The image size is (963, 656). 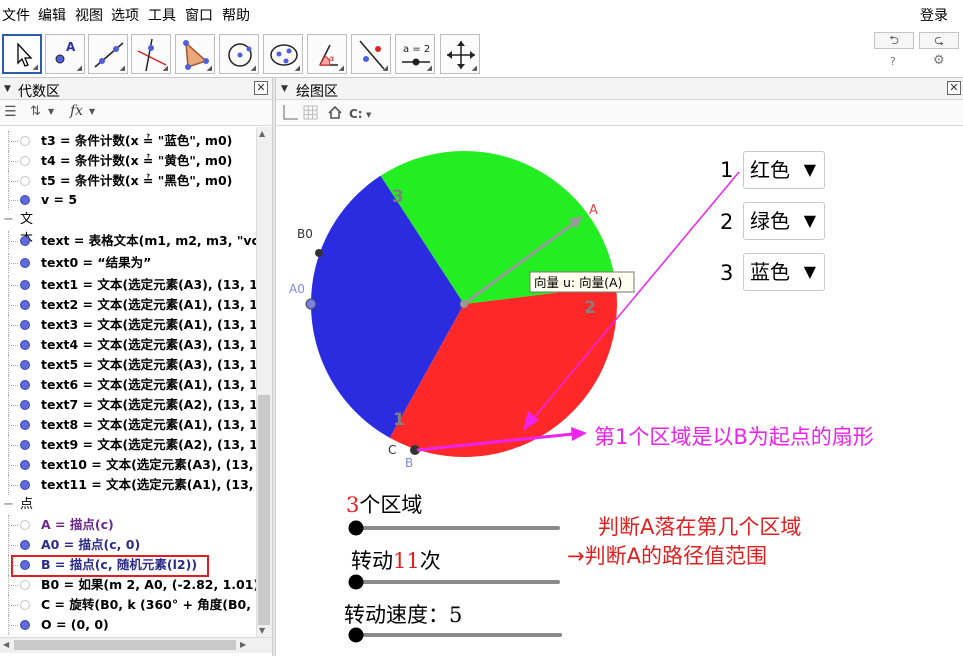 I want to click on color-dropdown-3: 蓝色 ▼, so click(x=784, y=272).